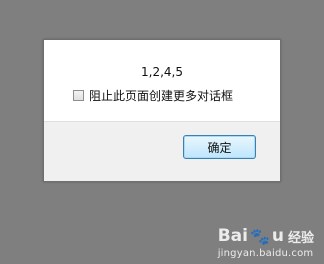  I want to click on watermark-url: jingyan.baidu.com, so click(265, 253).